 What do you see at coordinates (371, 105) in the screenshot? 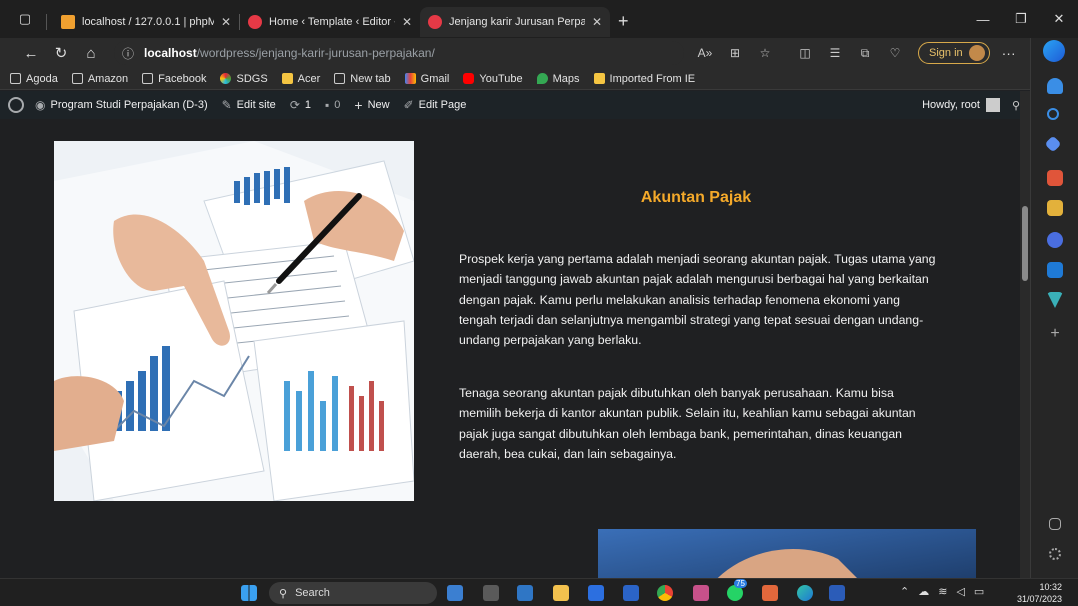
I see `new-content-menu: + New` at bounding box center [371, 105].